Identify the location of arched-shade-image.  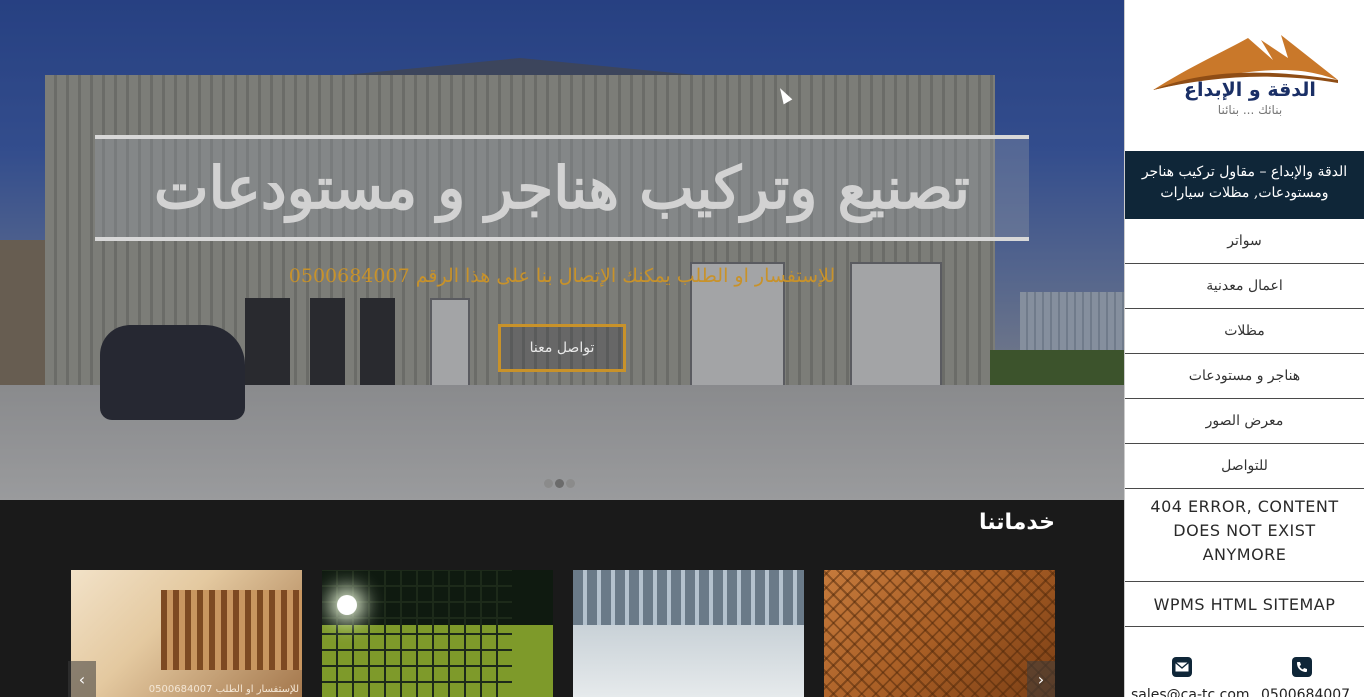
(939, 633).